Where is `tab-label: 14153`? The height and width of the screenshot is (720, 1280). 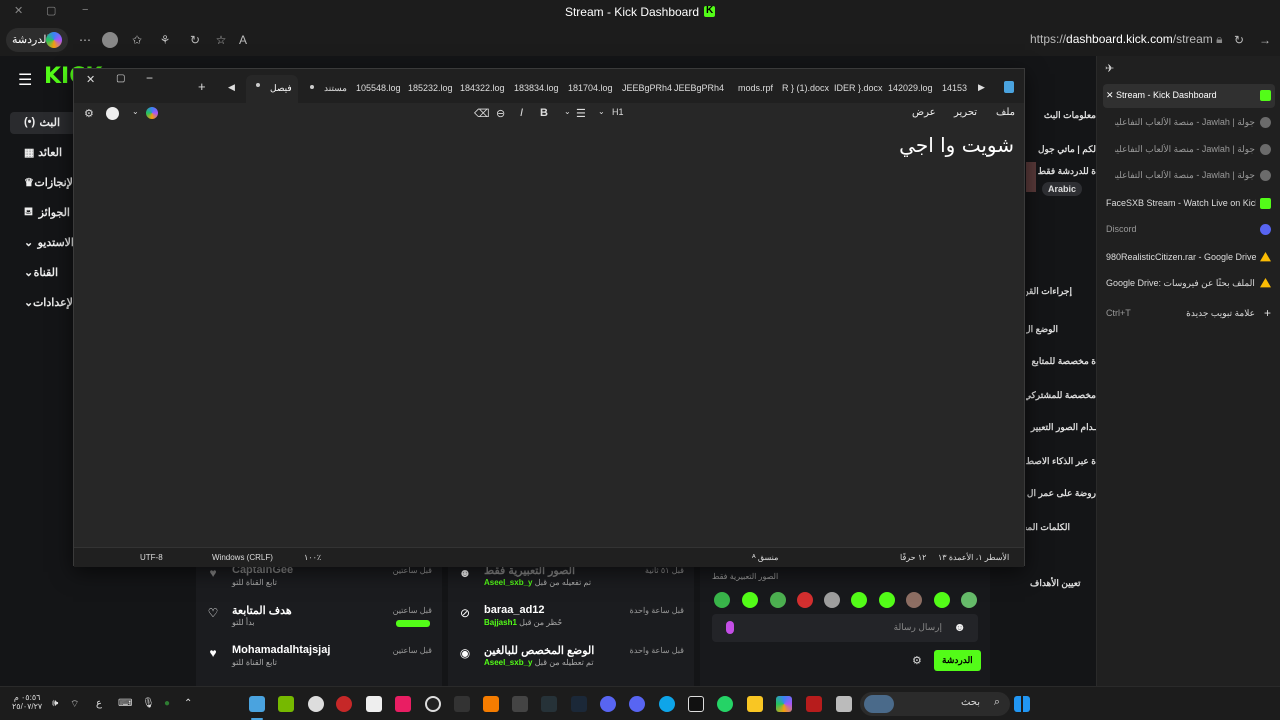 tab-label: 14153 is located at coordinates (956, 88).